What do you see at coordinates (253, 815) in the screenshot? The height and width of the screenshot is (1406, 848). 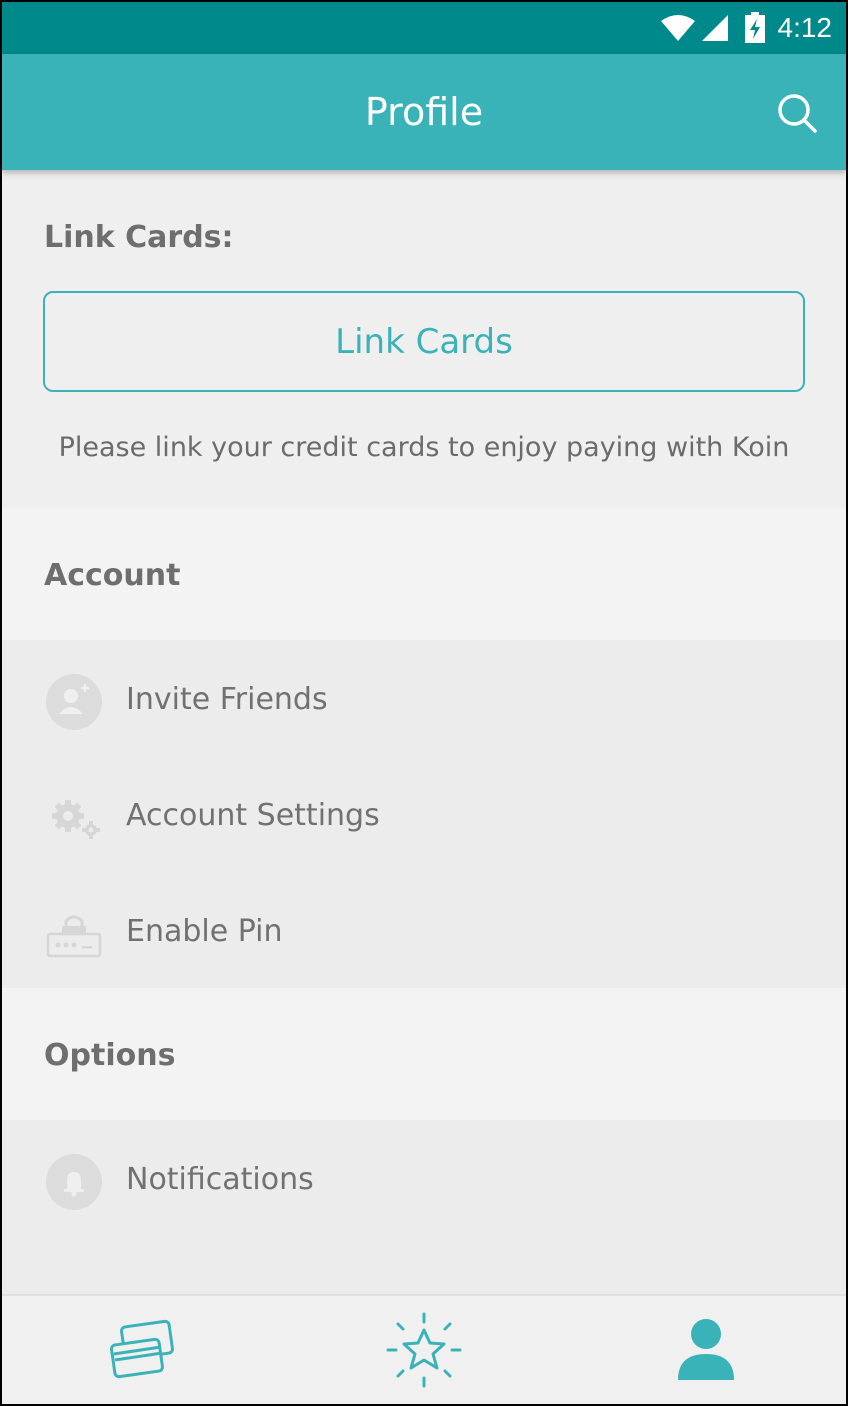 I see `list-item-label: Account Settings` at bounding box center [253, 815].